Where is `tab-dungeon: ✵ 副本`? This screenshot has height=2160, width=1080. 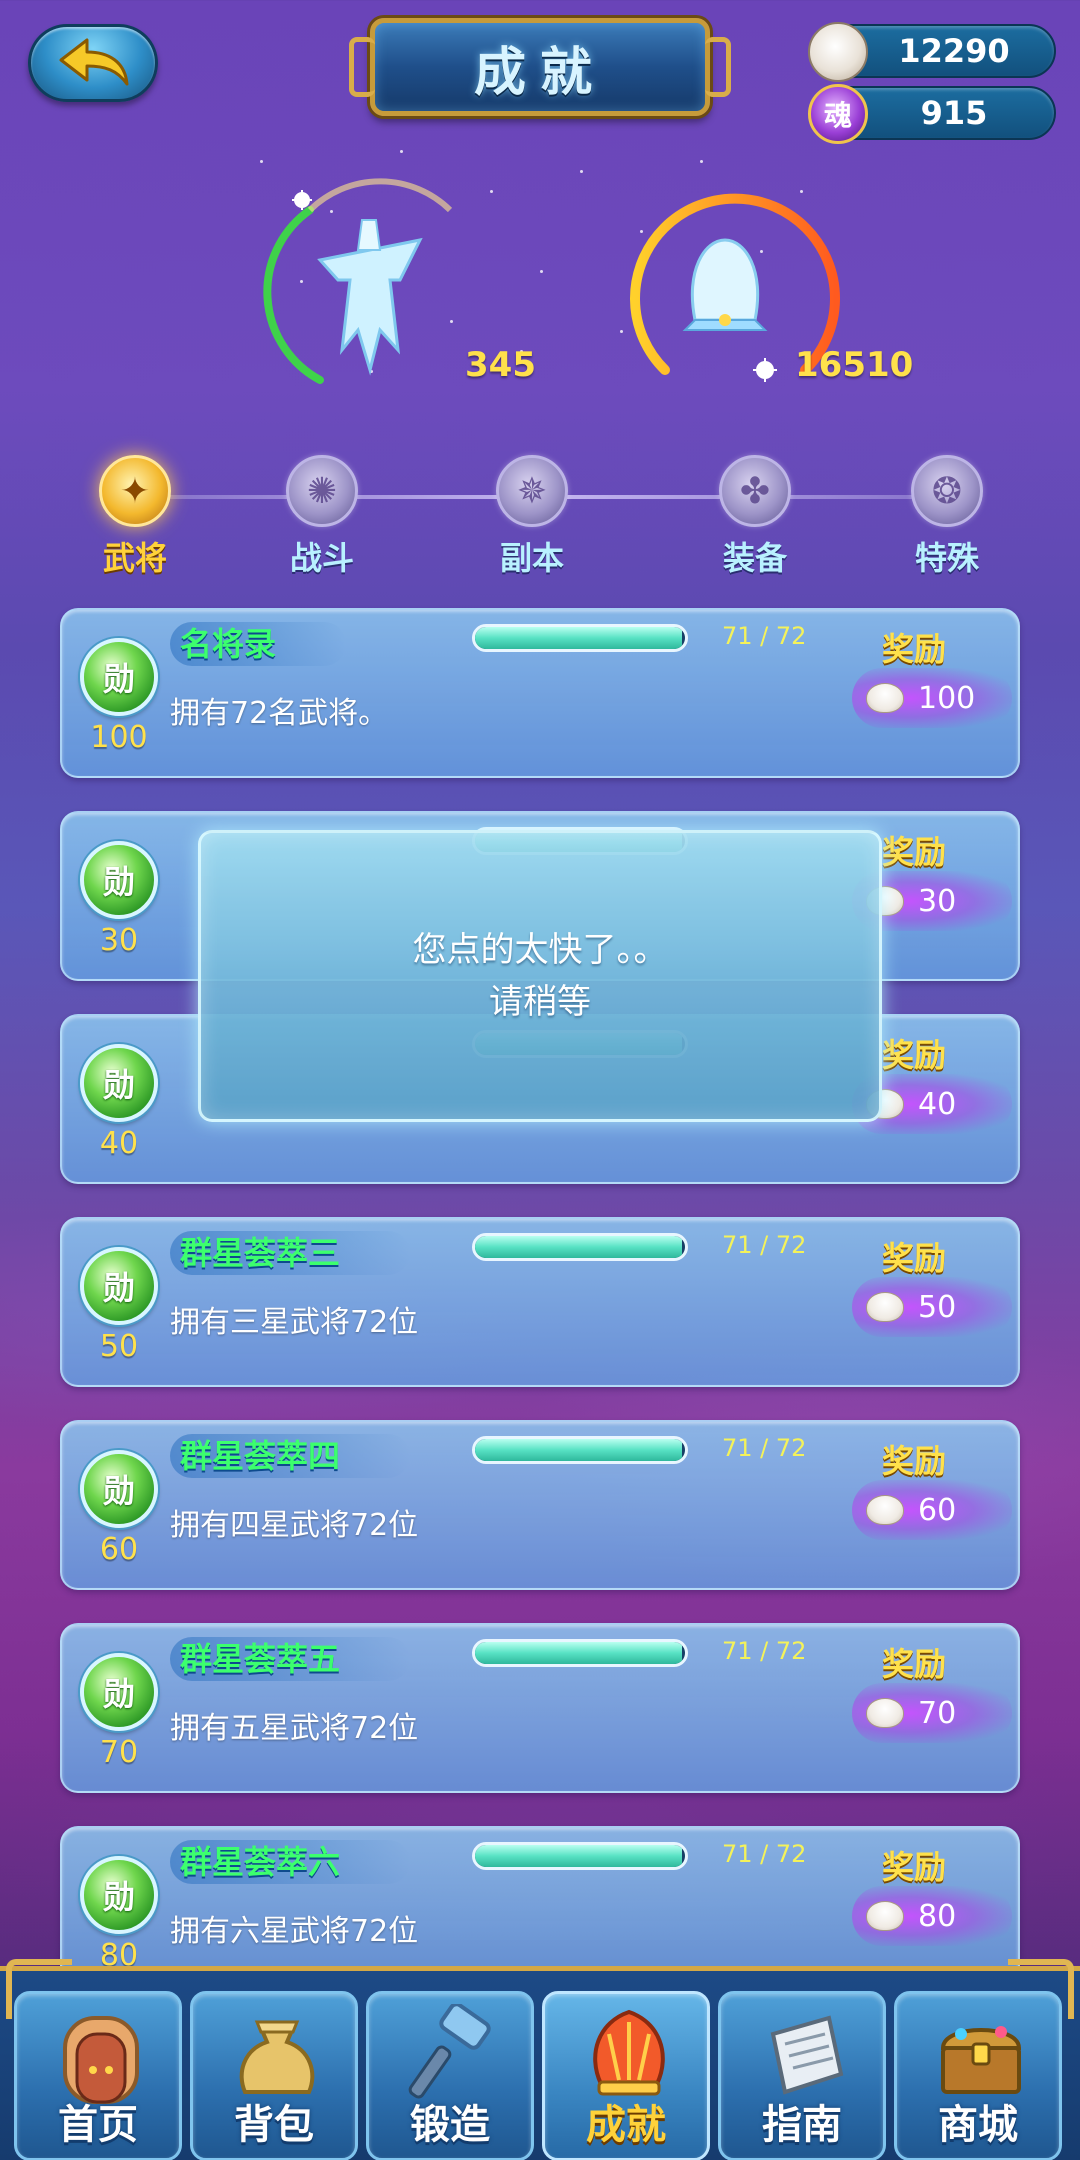
tab-dungeon: ✵ 副本 is located at coordinates (532, 517).